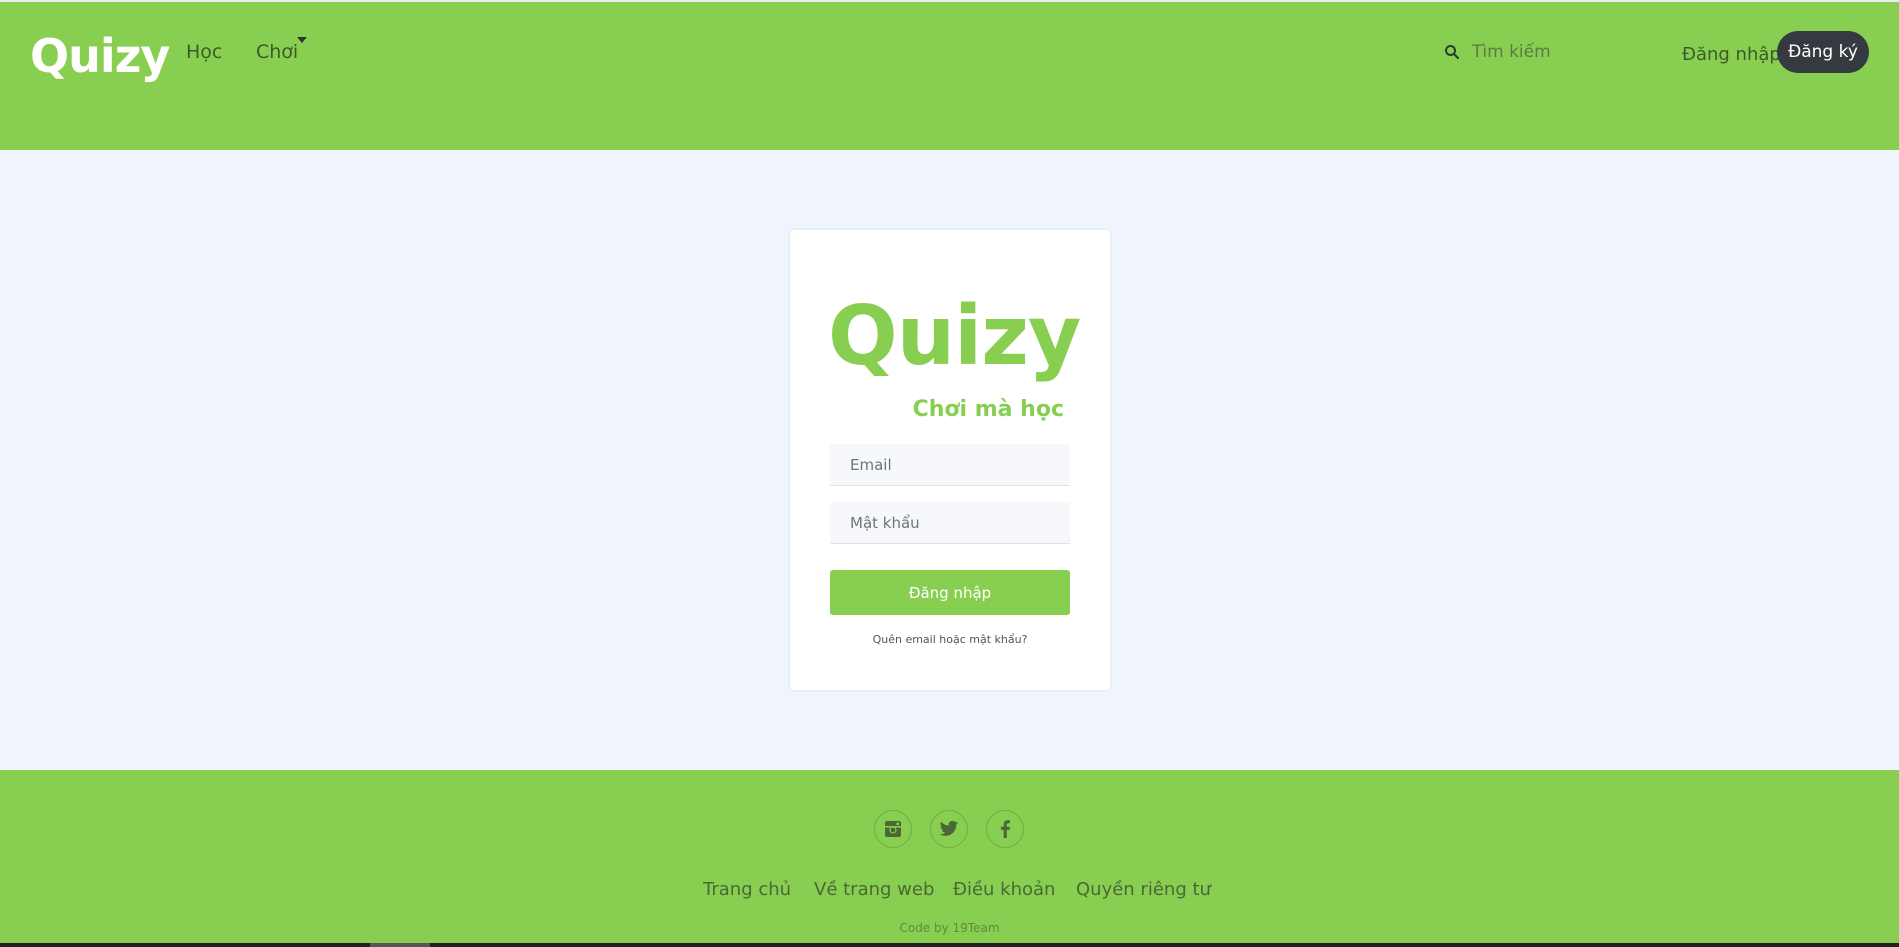  I want to click on chevron-down-icon, so click(302, 40).